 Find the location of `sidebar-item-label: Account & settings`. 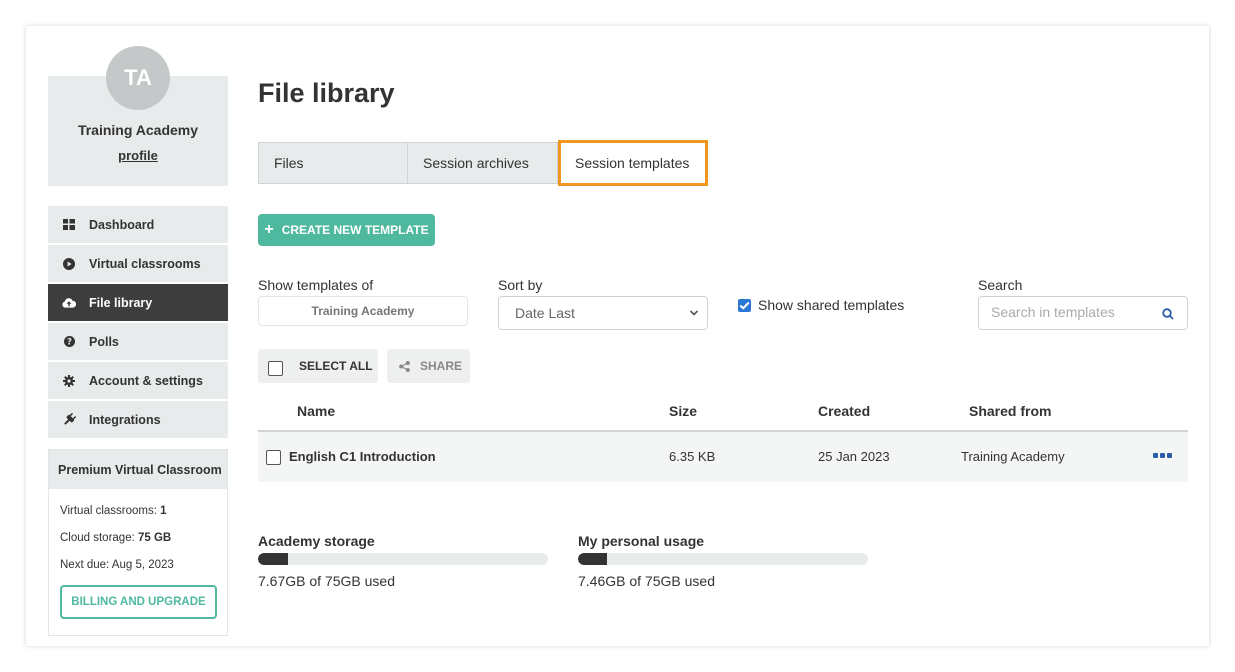

sidebar-item-label: Account & settings is located at coordinates (146, 380).